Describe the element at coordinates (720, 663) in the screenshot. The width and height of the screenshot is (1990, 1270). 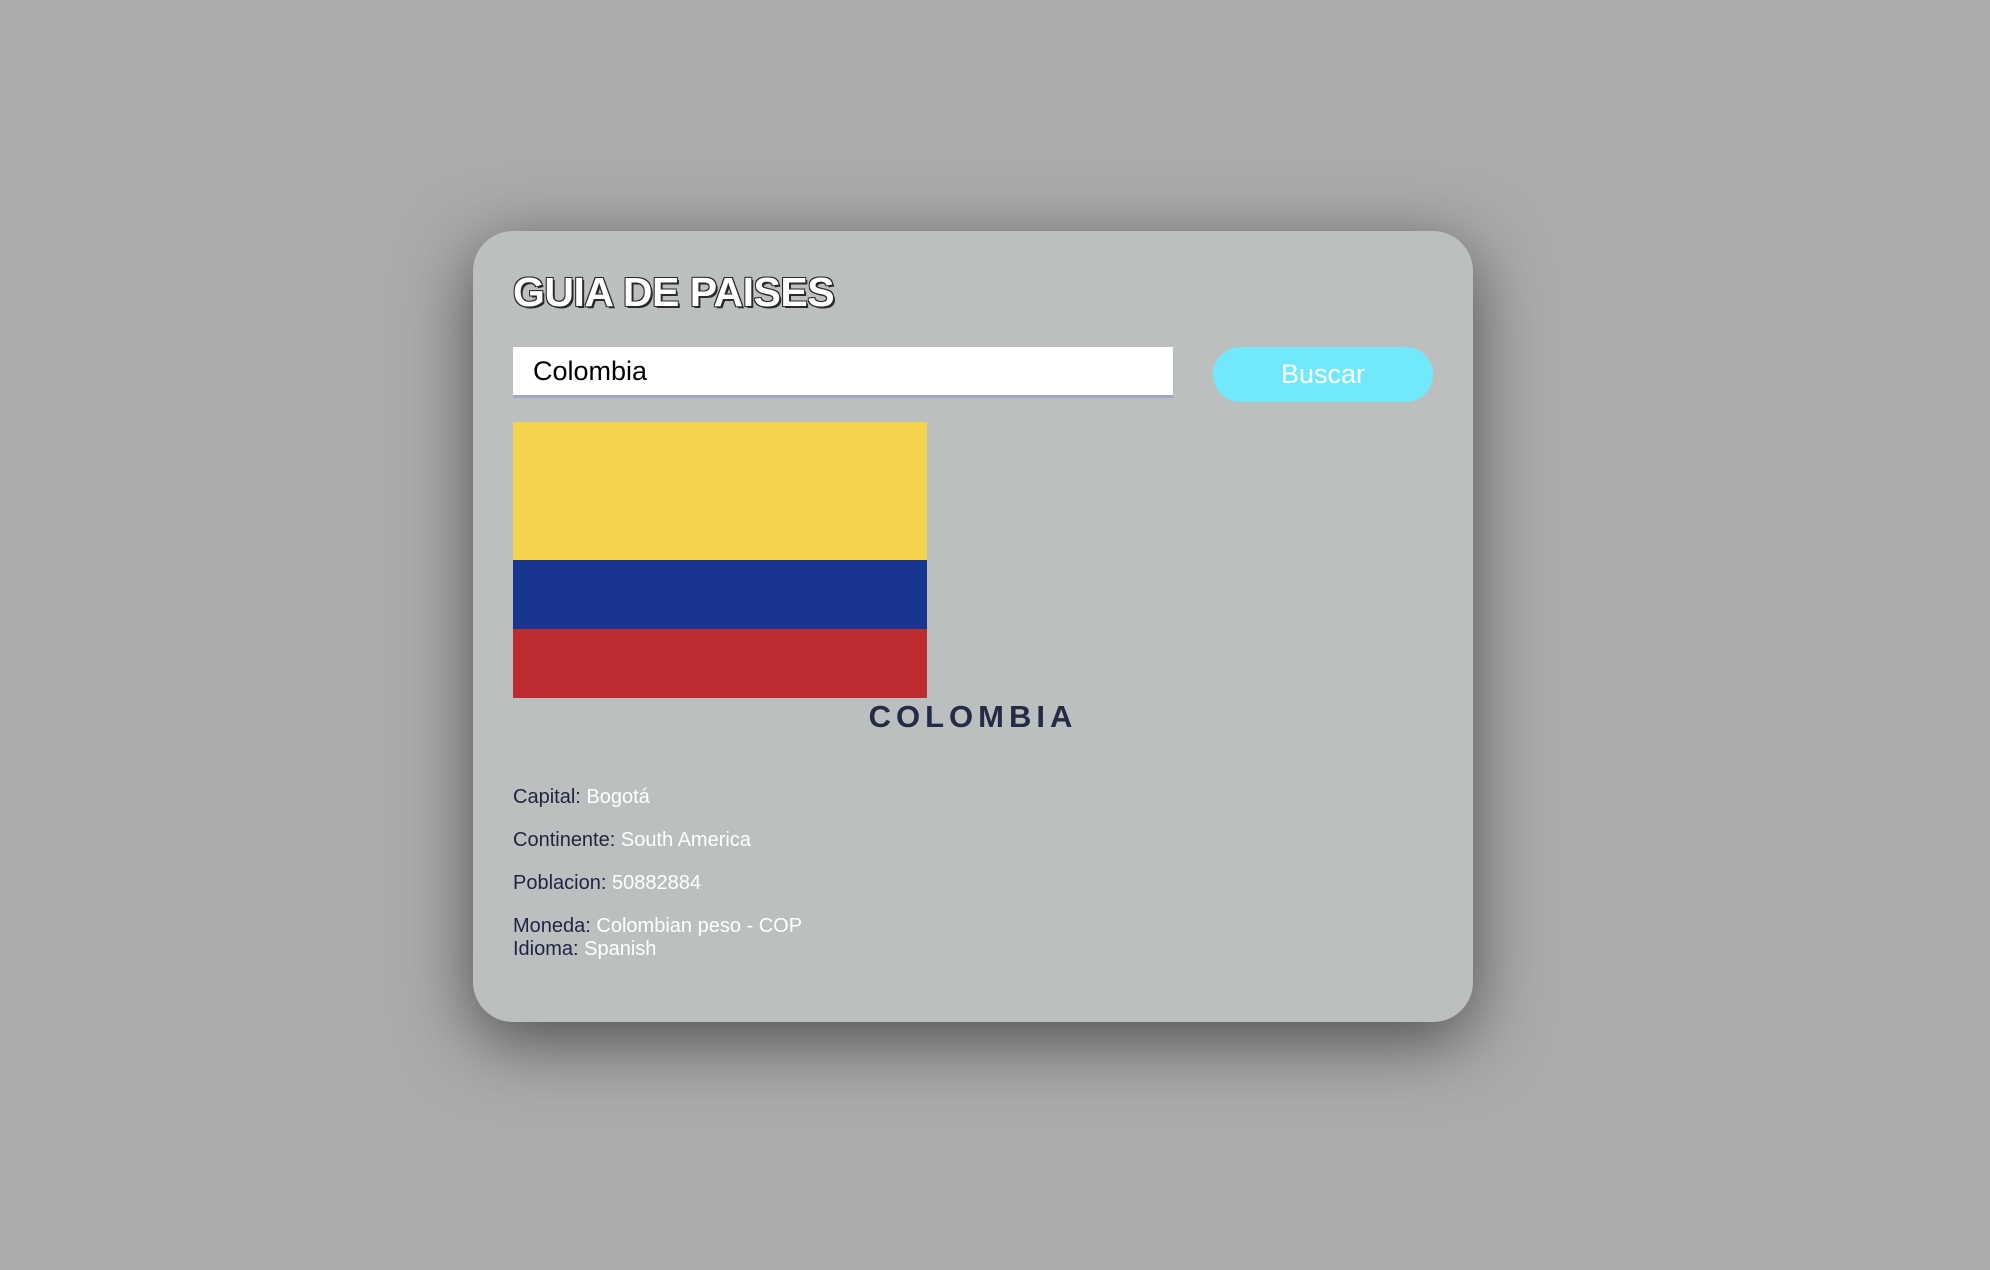
I see `flag-band-red` at that location.